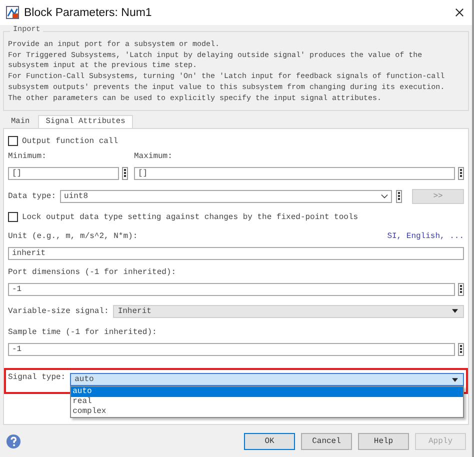 The width and height of the screenshot is (474, 457). What do you see at coordinates (236, 253) in the screenshot?
I see `input-field: inherit` at bounding box center [236, 253].